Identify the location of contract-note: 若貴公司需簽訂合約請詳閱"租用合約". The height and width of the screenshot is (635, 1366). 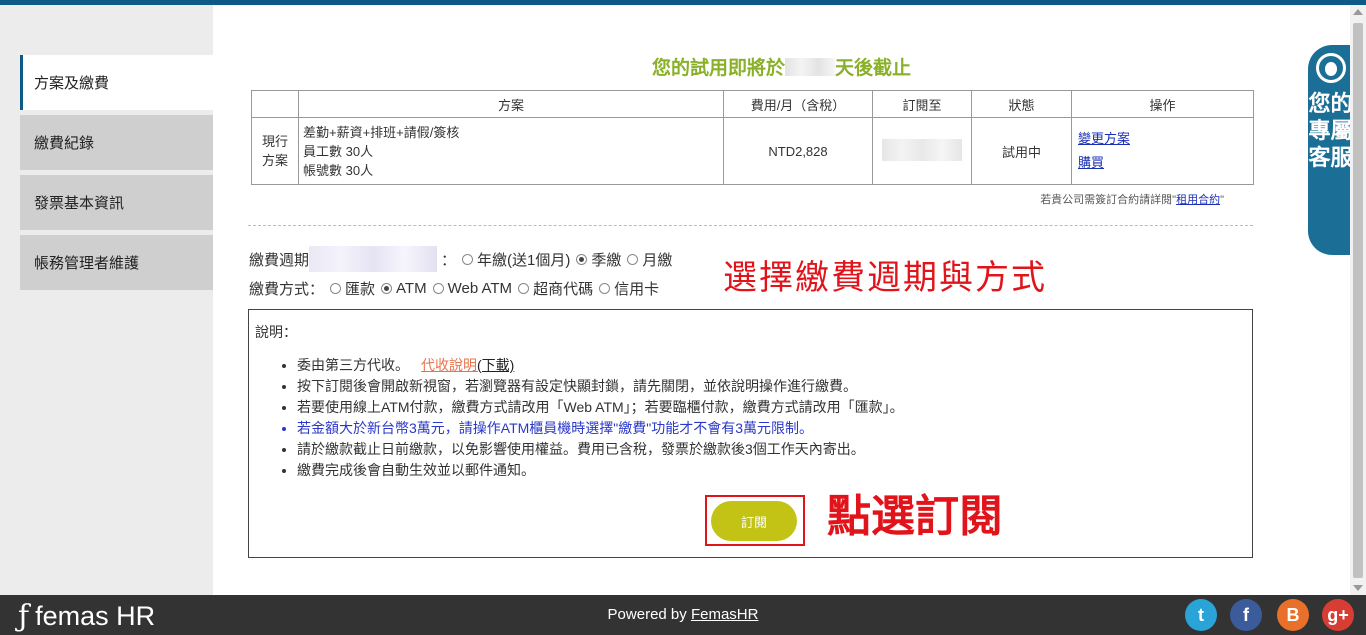
(1132, 199).